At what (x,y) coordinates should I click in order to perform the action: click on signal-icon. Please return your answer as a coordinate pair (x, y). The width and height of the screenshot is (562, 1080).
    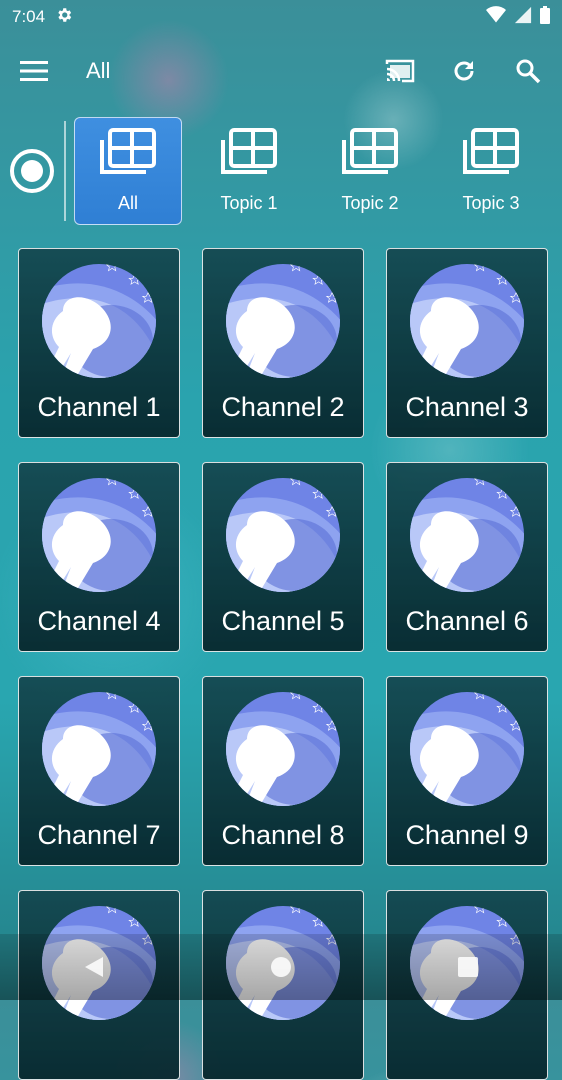
    Looking at the image, I should click on (523, 17).